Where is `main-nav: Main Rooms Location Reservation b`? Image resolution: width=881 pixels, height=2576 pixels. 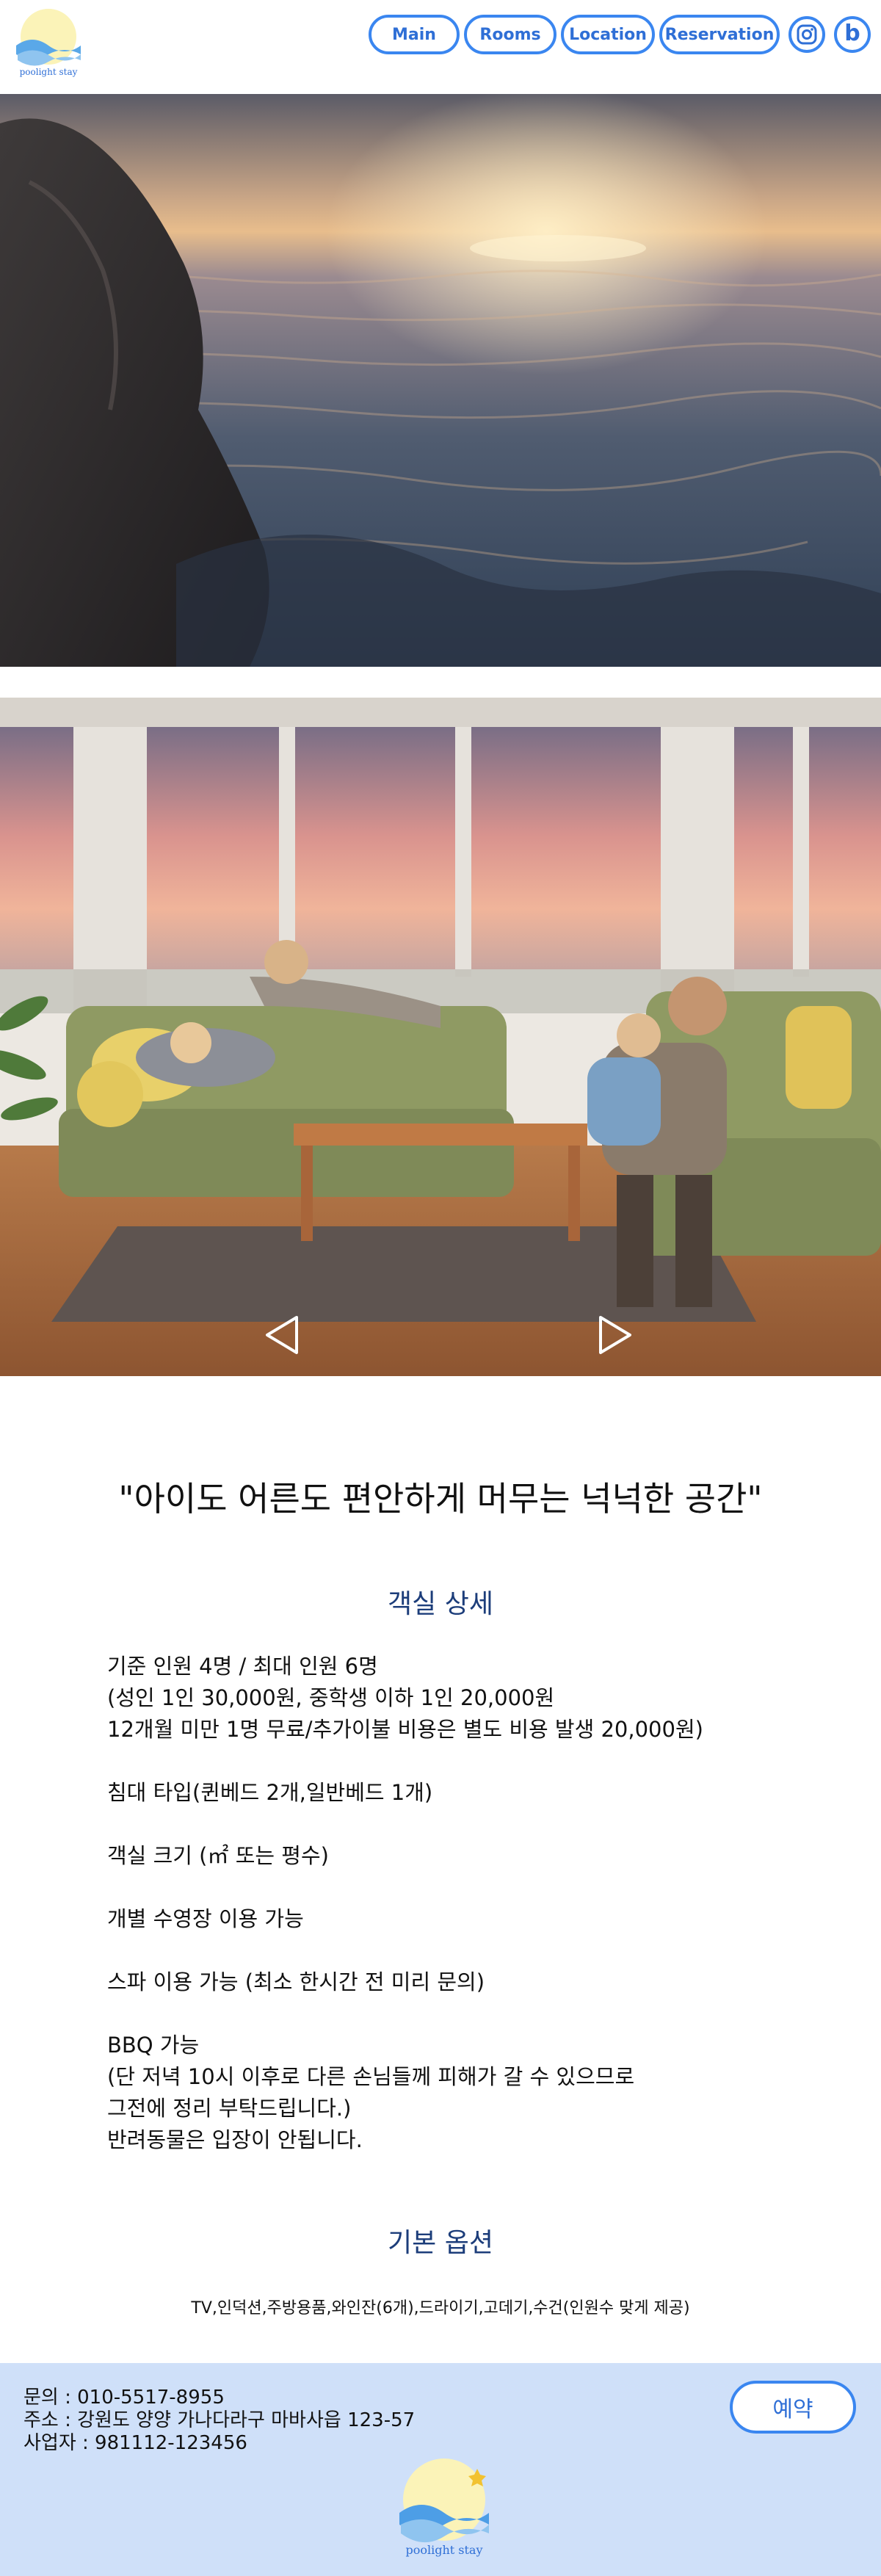
main-nav: Main Rooms Location Reservation b is located at coordinates (620, 34).